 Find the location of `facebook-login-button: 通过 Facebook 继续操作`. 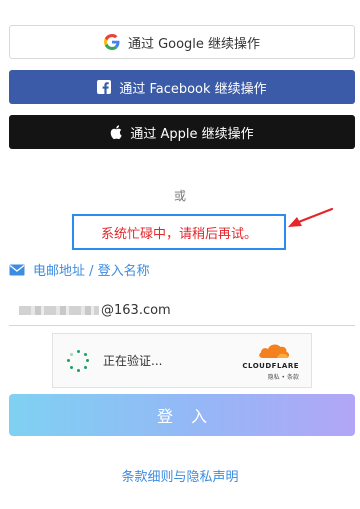

facebook-login-button: 通过 Facebook 继续操作 is located at coordinates (182, 87).